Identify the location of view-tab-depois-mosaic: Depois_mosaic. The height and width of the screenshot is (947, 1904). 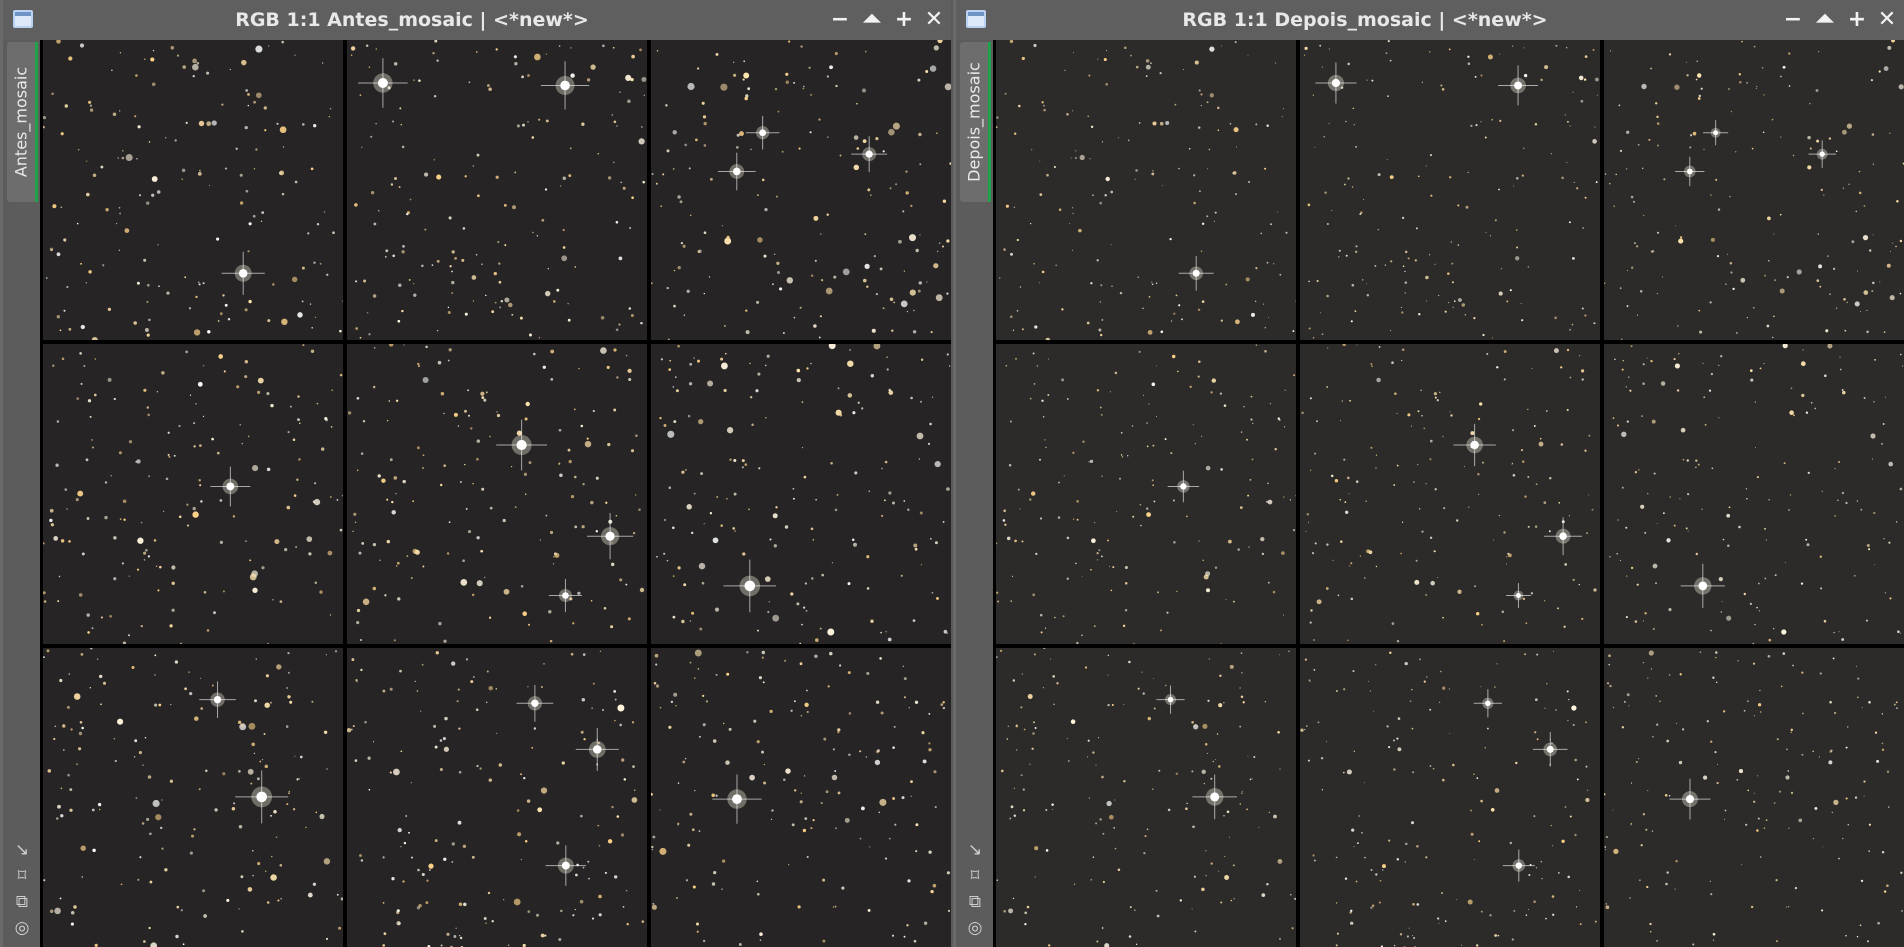
(975, 122).